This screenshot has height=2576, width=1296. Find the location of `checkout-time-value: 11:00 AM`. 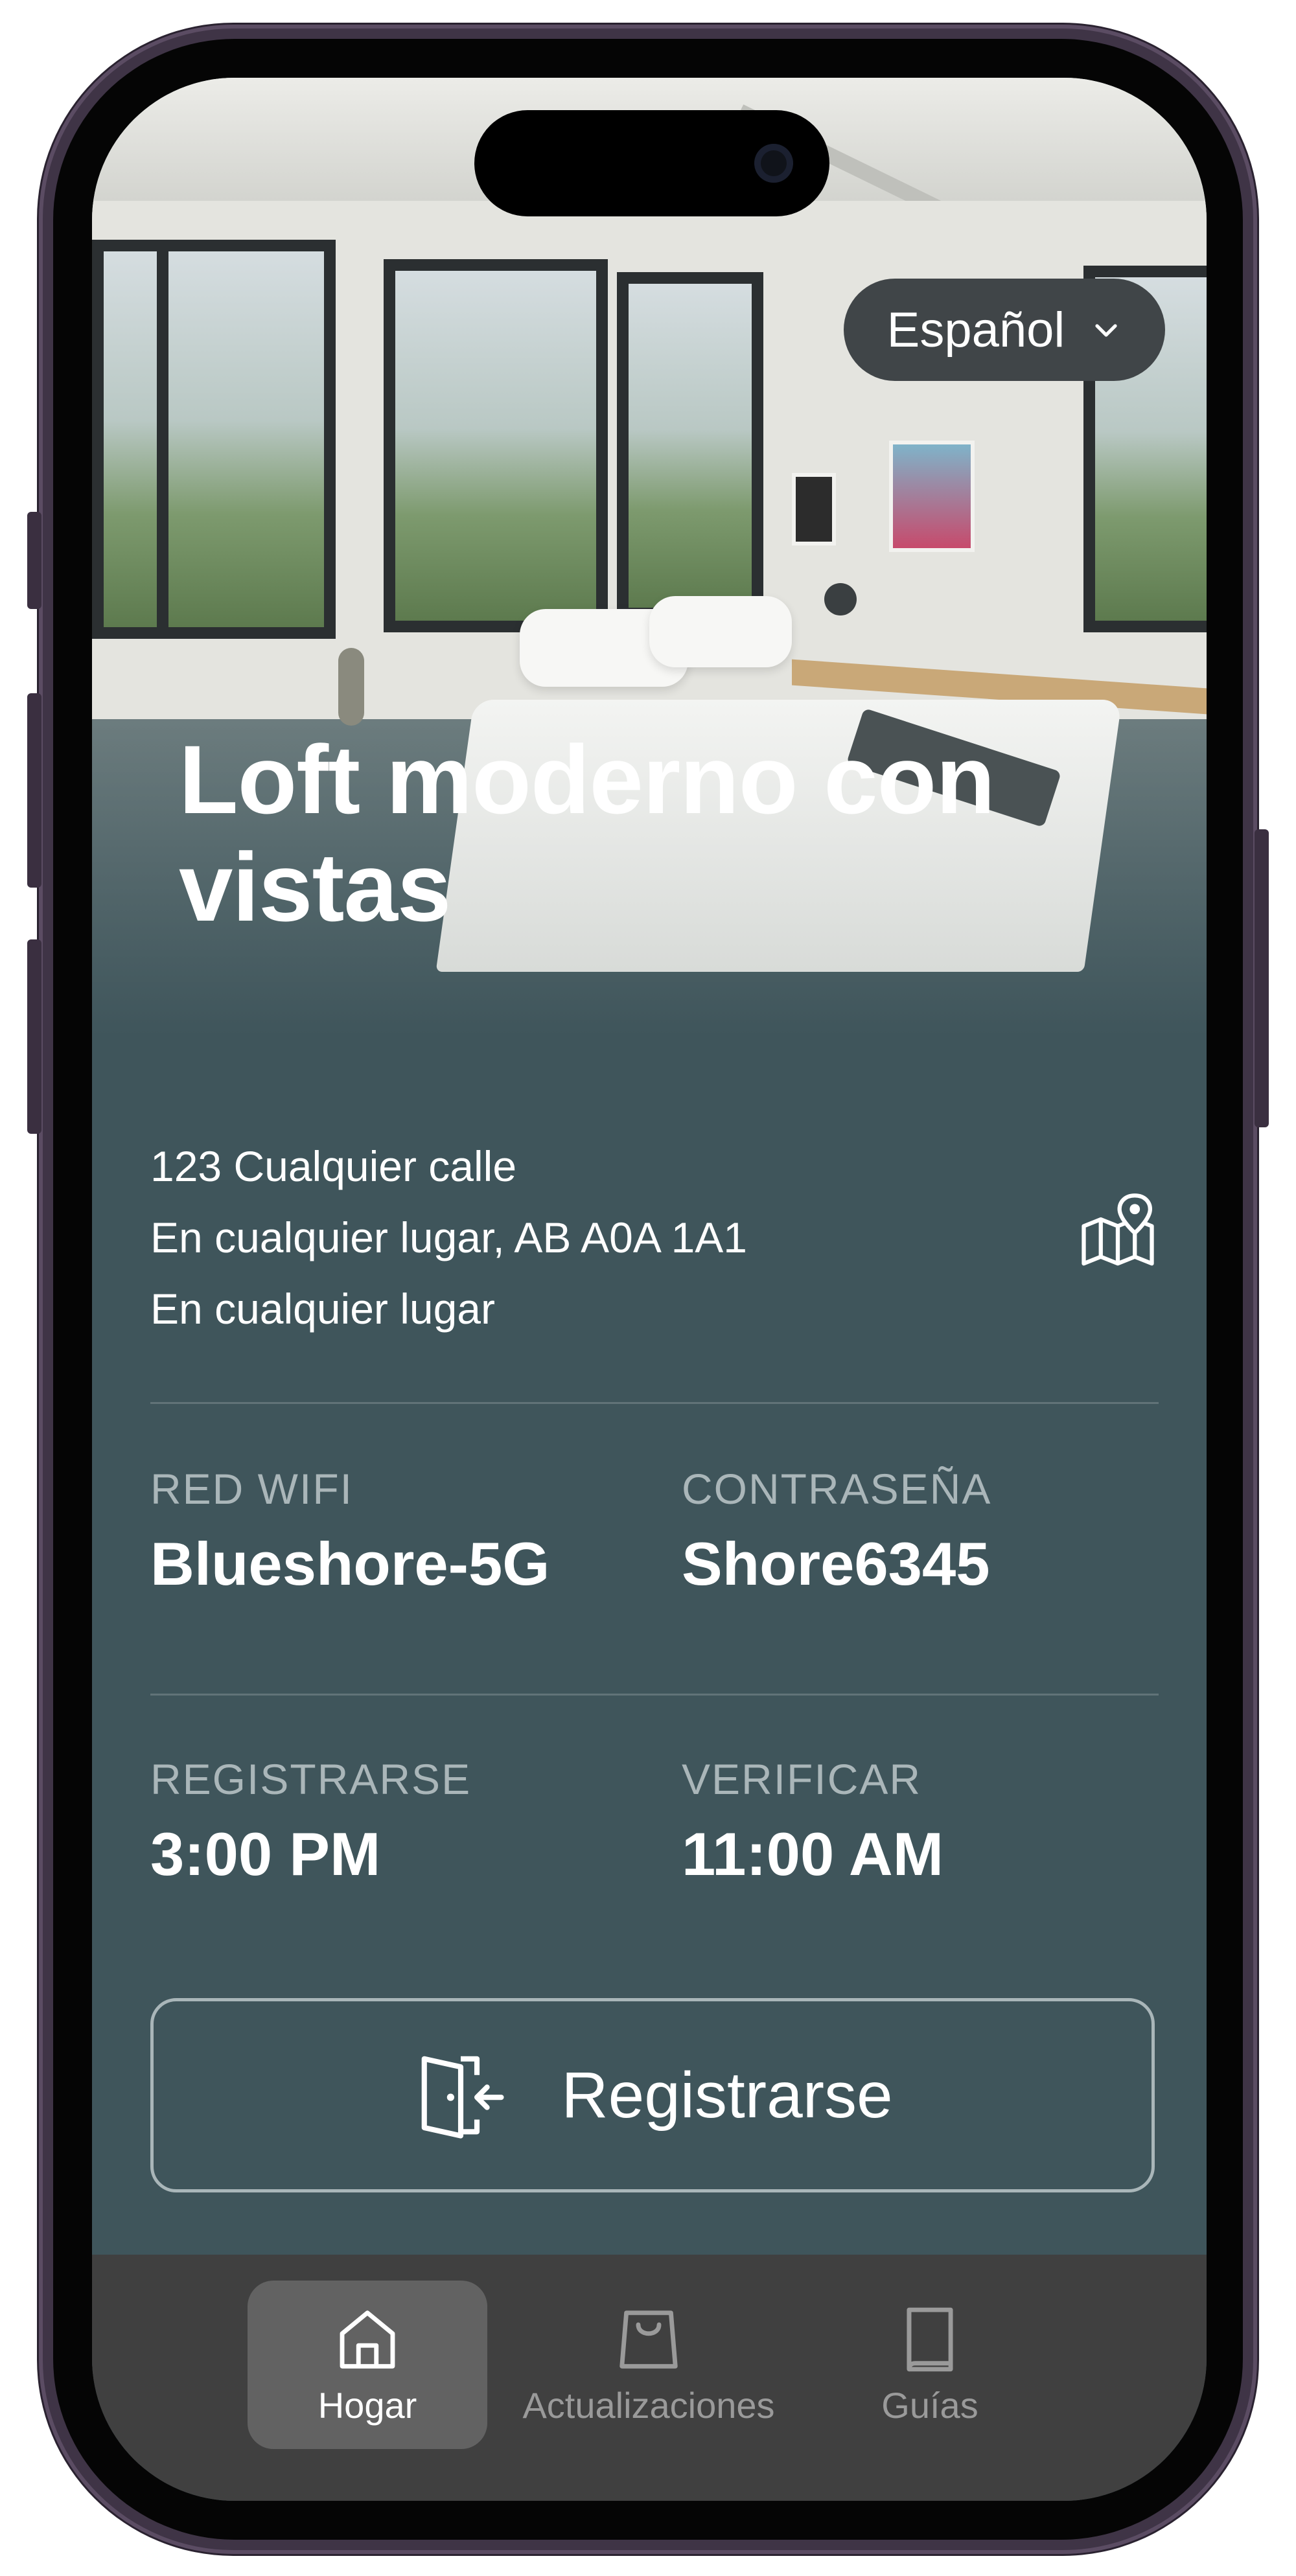

checkout-time-value: 11:00 AM is located at coordinates (813, 1854).